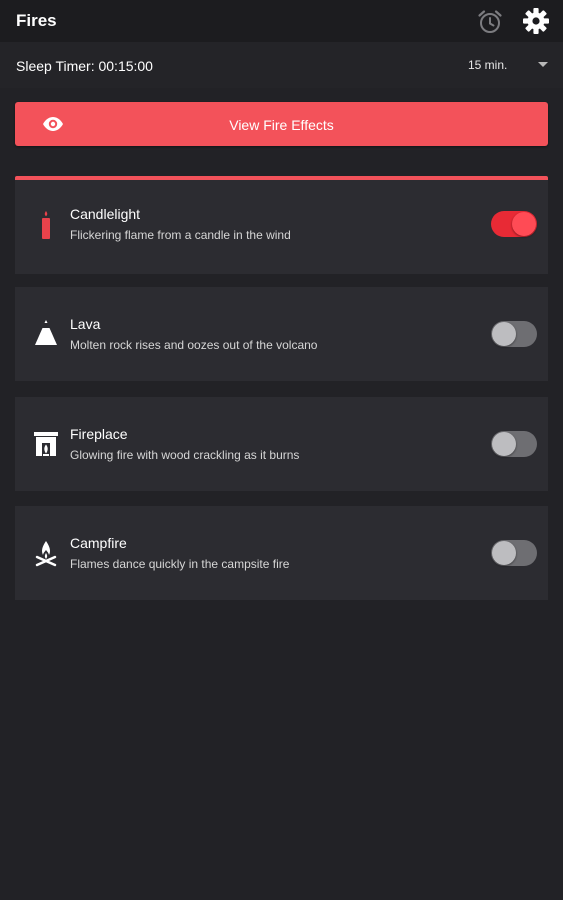  Describe the element at coordinates (99, 434) in the screenshot. I see `fire-item-name: Fireplace` at that location.